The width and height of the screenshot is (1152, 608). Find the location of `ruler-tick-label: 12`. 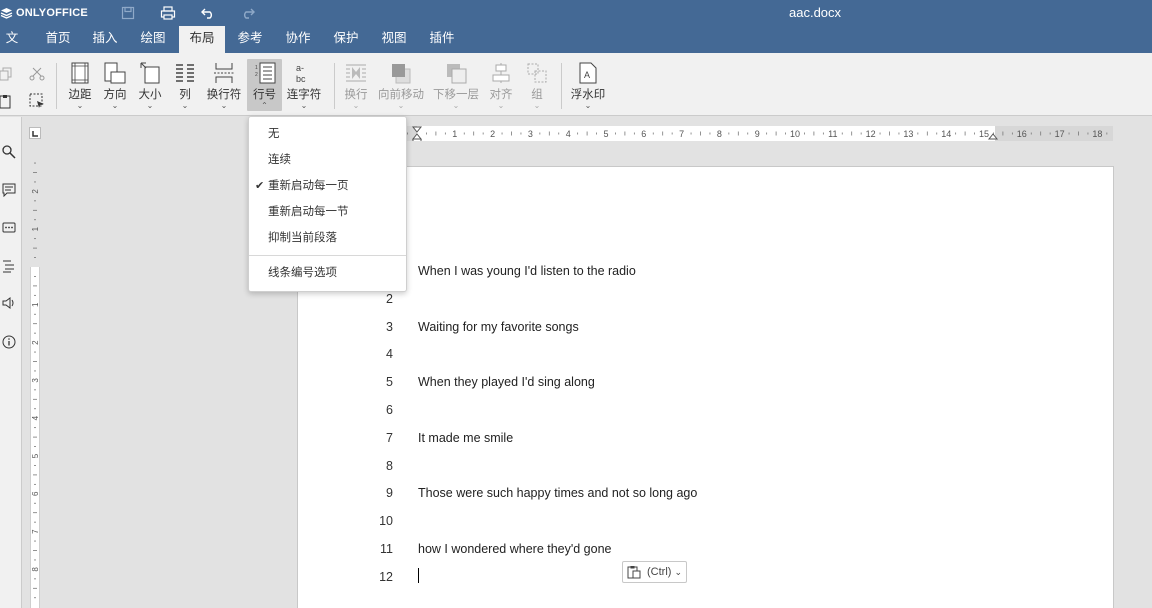

ruler-tick-label: 12 is located at coordinates (871, 134).